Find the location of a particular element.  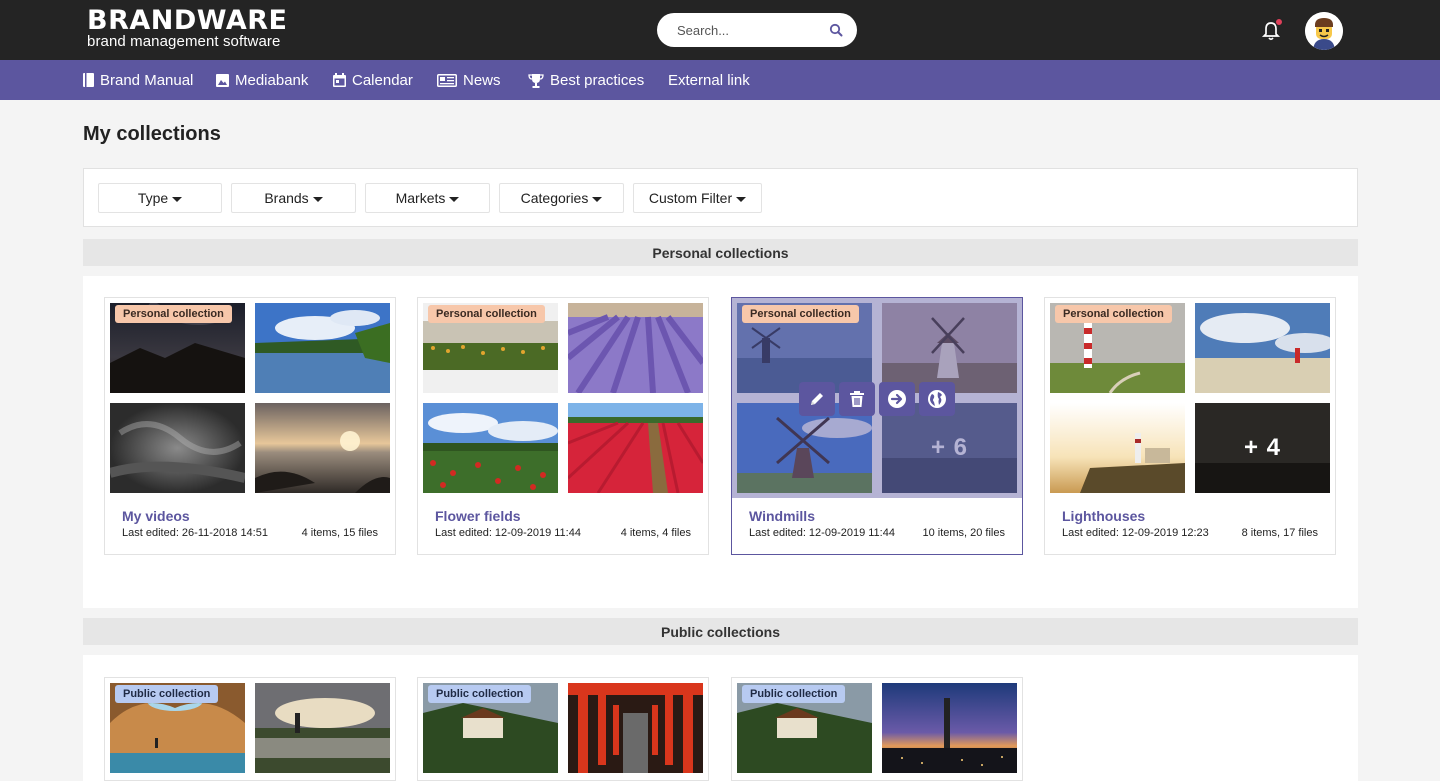

nav-item-label: News is located at coordinates (482, 80).